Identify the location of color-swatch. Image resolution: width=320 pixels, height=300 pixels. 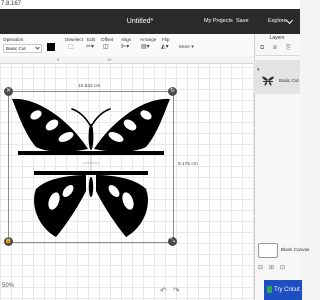
(51, 47).